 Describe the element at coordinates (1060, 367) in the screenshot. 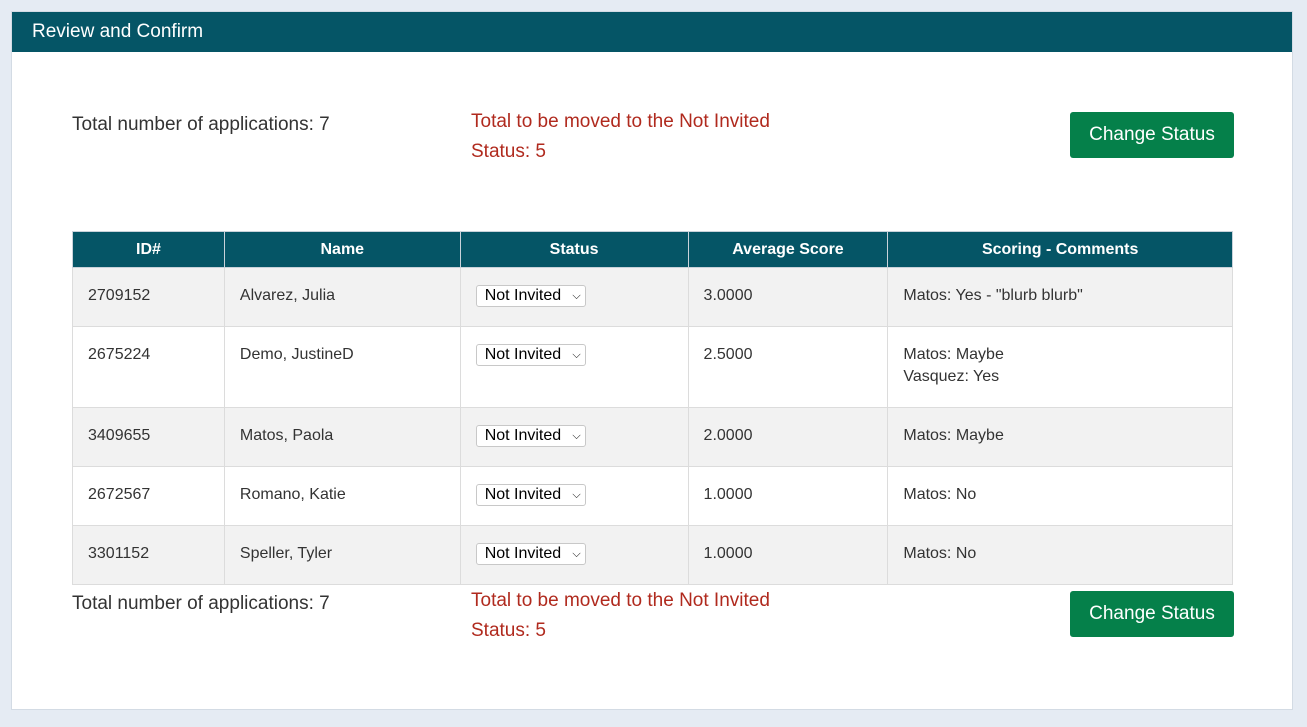

I see `cell-comments: Matos: Maybe Vasquez: Yes` at that location.